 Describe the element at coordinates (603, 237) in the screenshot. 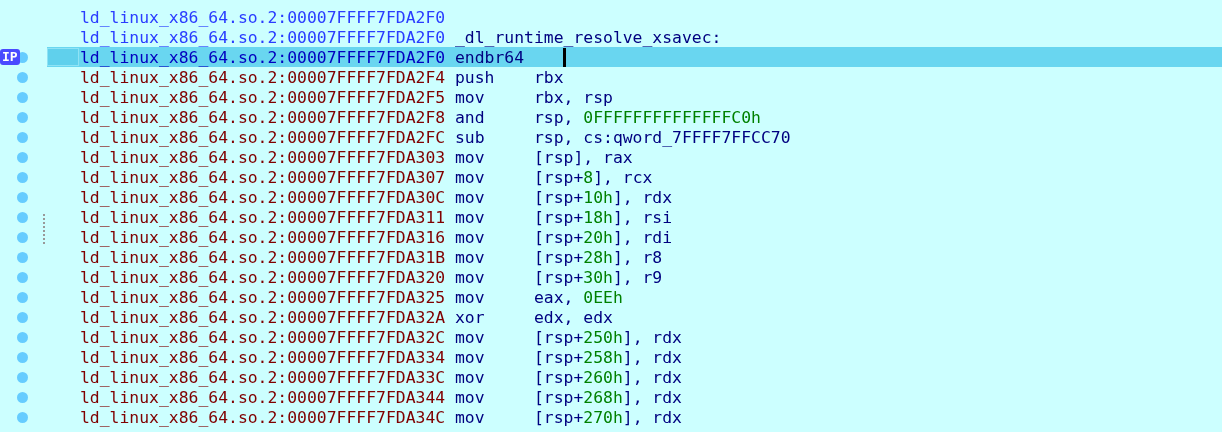

I see `operands: [rsp+20h], rdi` at that location.